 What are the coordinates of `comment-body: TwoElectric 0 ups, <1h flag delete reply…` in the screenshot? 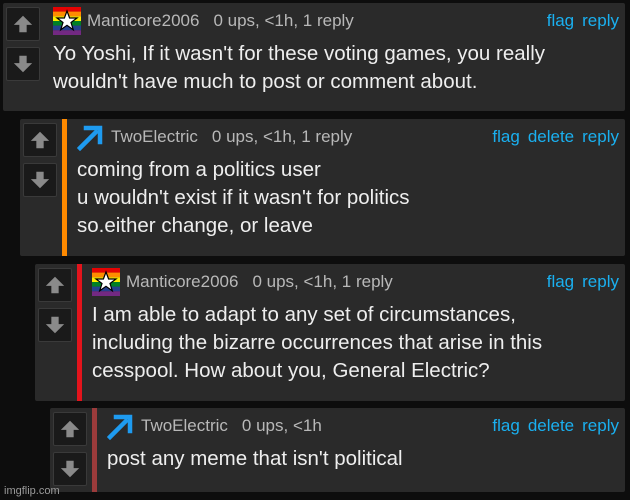 It's located at (366, 450).